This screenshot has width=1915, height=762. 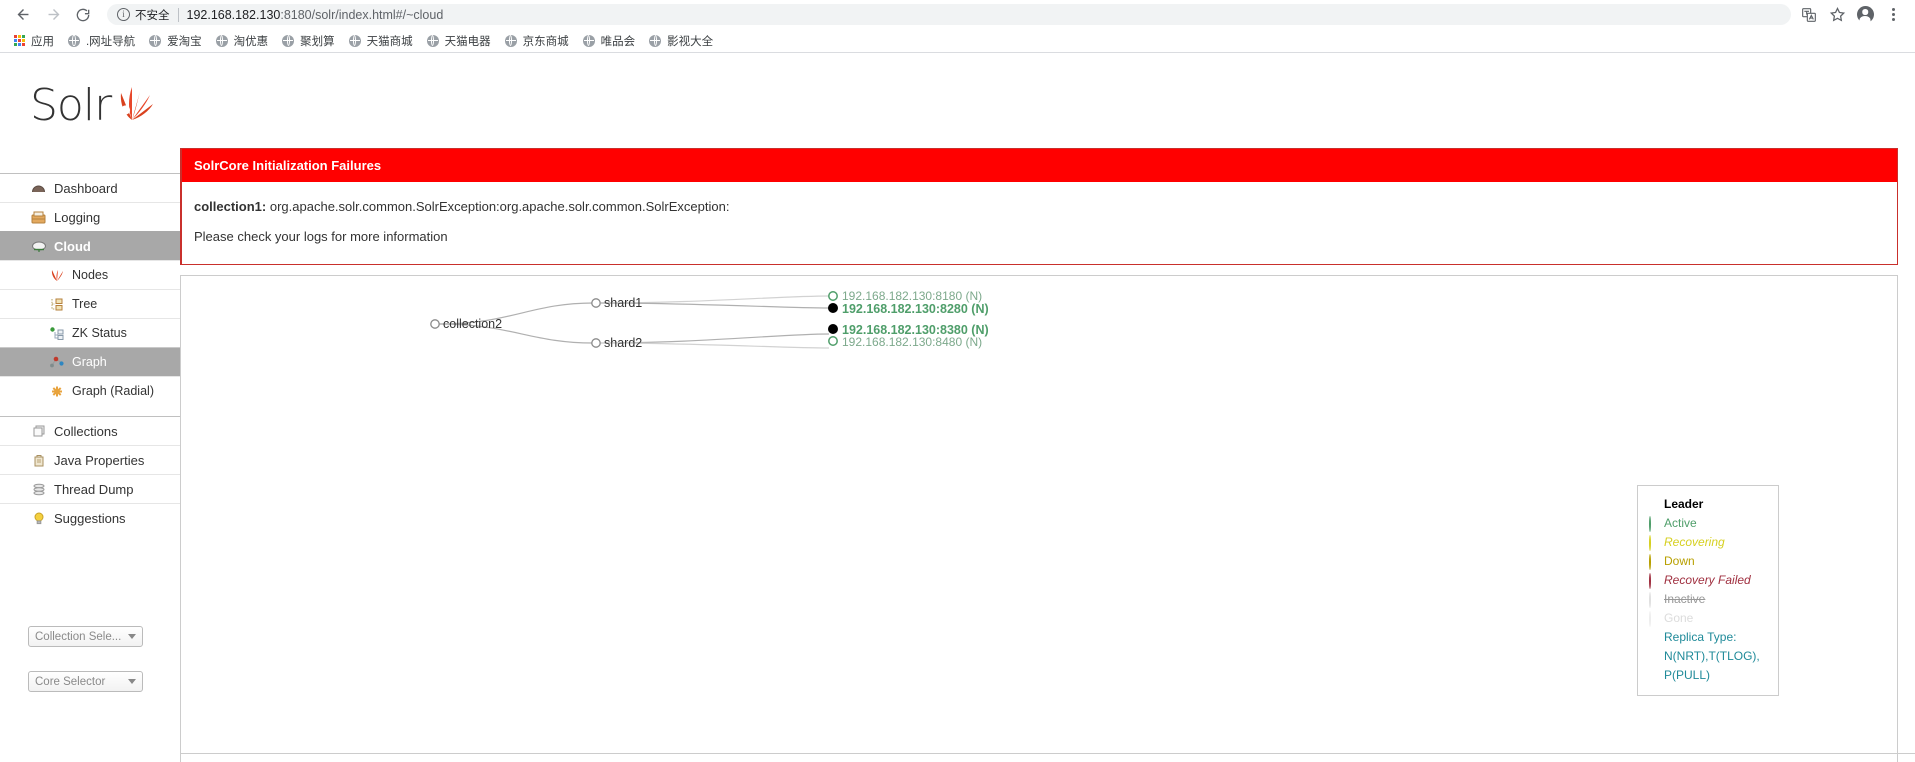 I want to click on omnibox-divider, so click(x=178, y=14).